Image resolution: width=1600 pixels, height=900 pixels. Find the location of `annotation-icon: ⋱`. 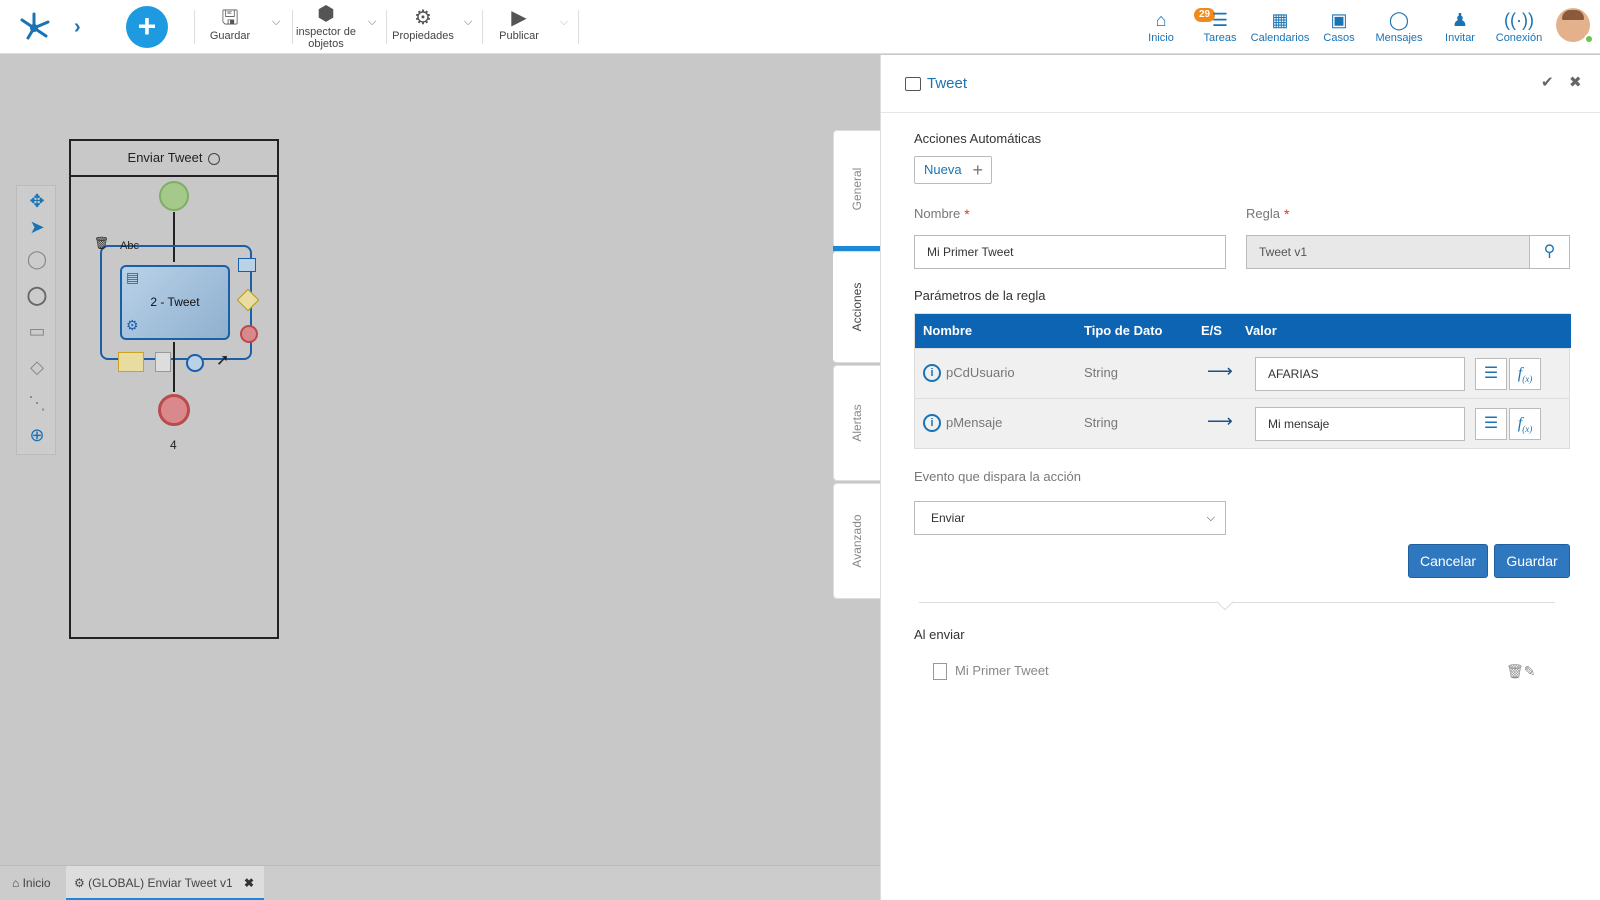

annotation-icon: ⋱ is located at coordinates (37, 403).